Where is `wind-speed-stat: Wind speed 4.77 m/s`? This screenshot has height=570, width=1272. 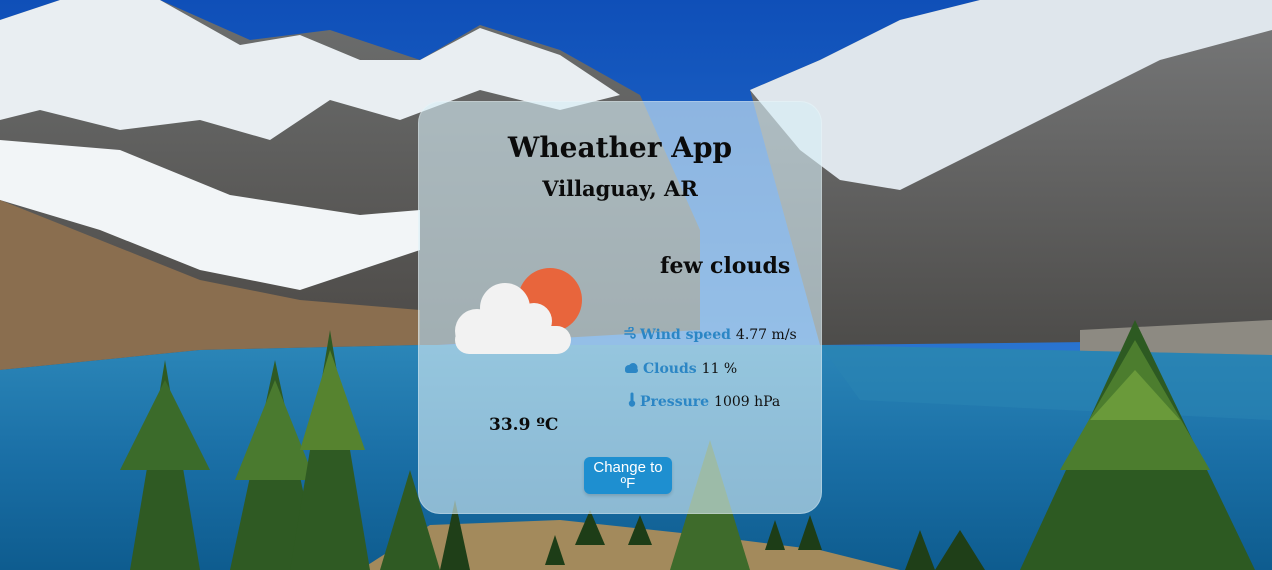 wind-speed-stat: Wind speed 4.77 m/s is located at coordinates (710, 334).